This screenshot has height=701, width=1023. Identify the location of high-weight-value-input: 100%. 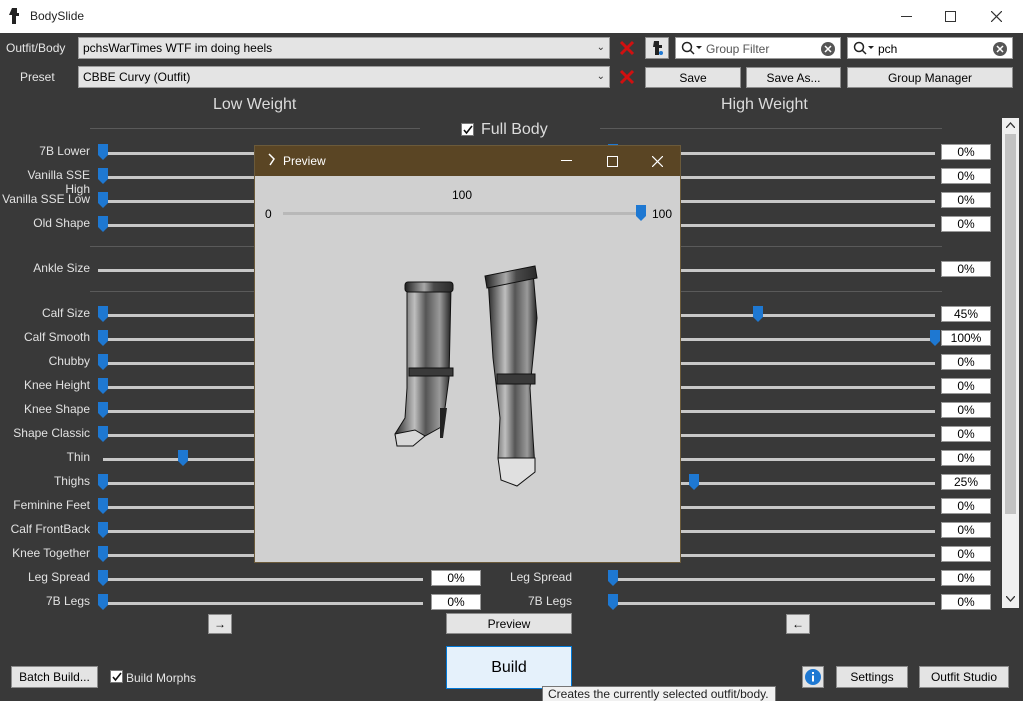
(966, 338).